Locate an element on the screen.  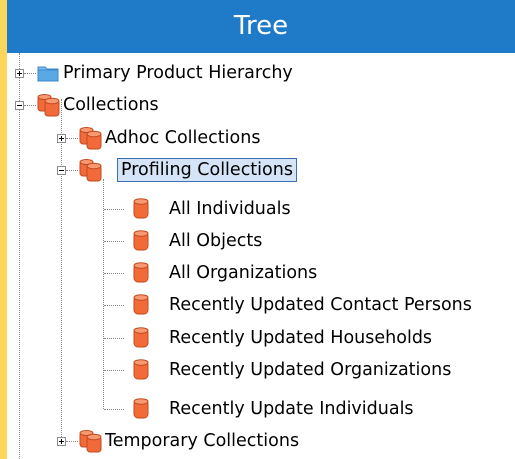
panel-title: Tree is located at coordinates (261, 26).